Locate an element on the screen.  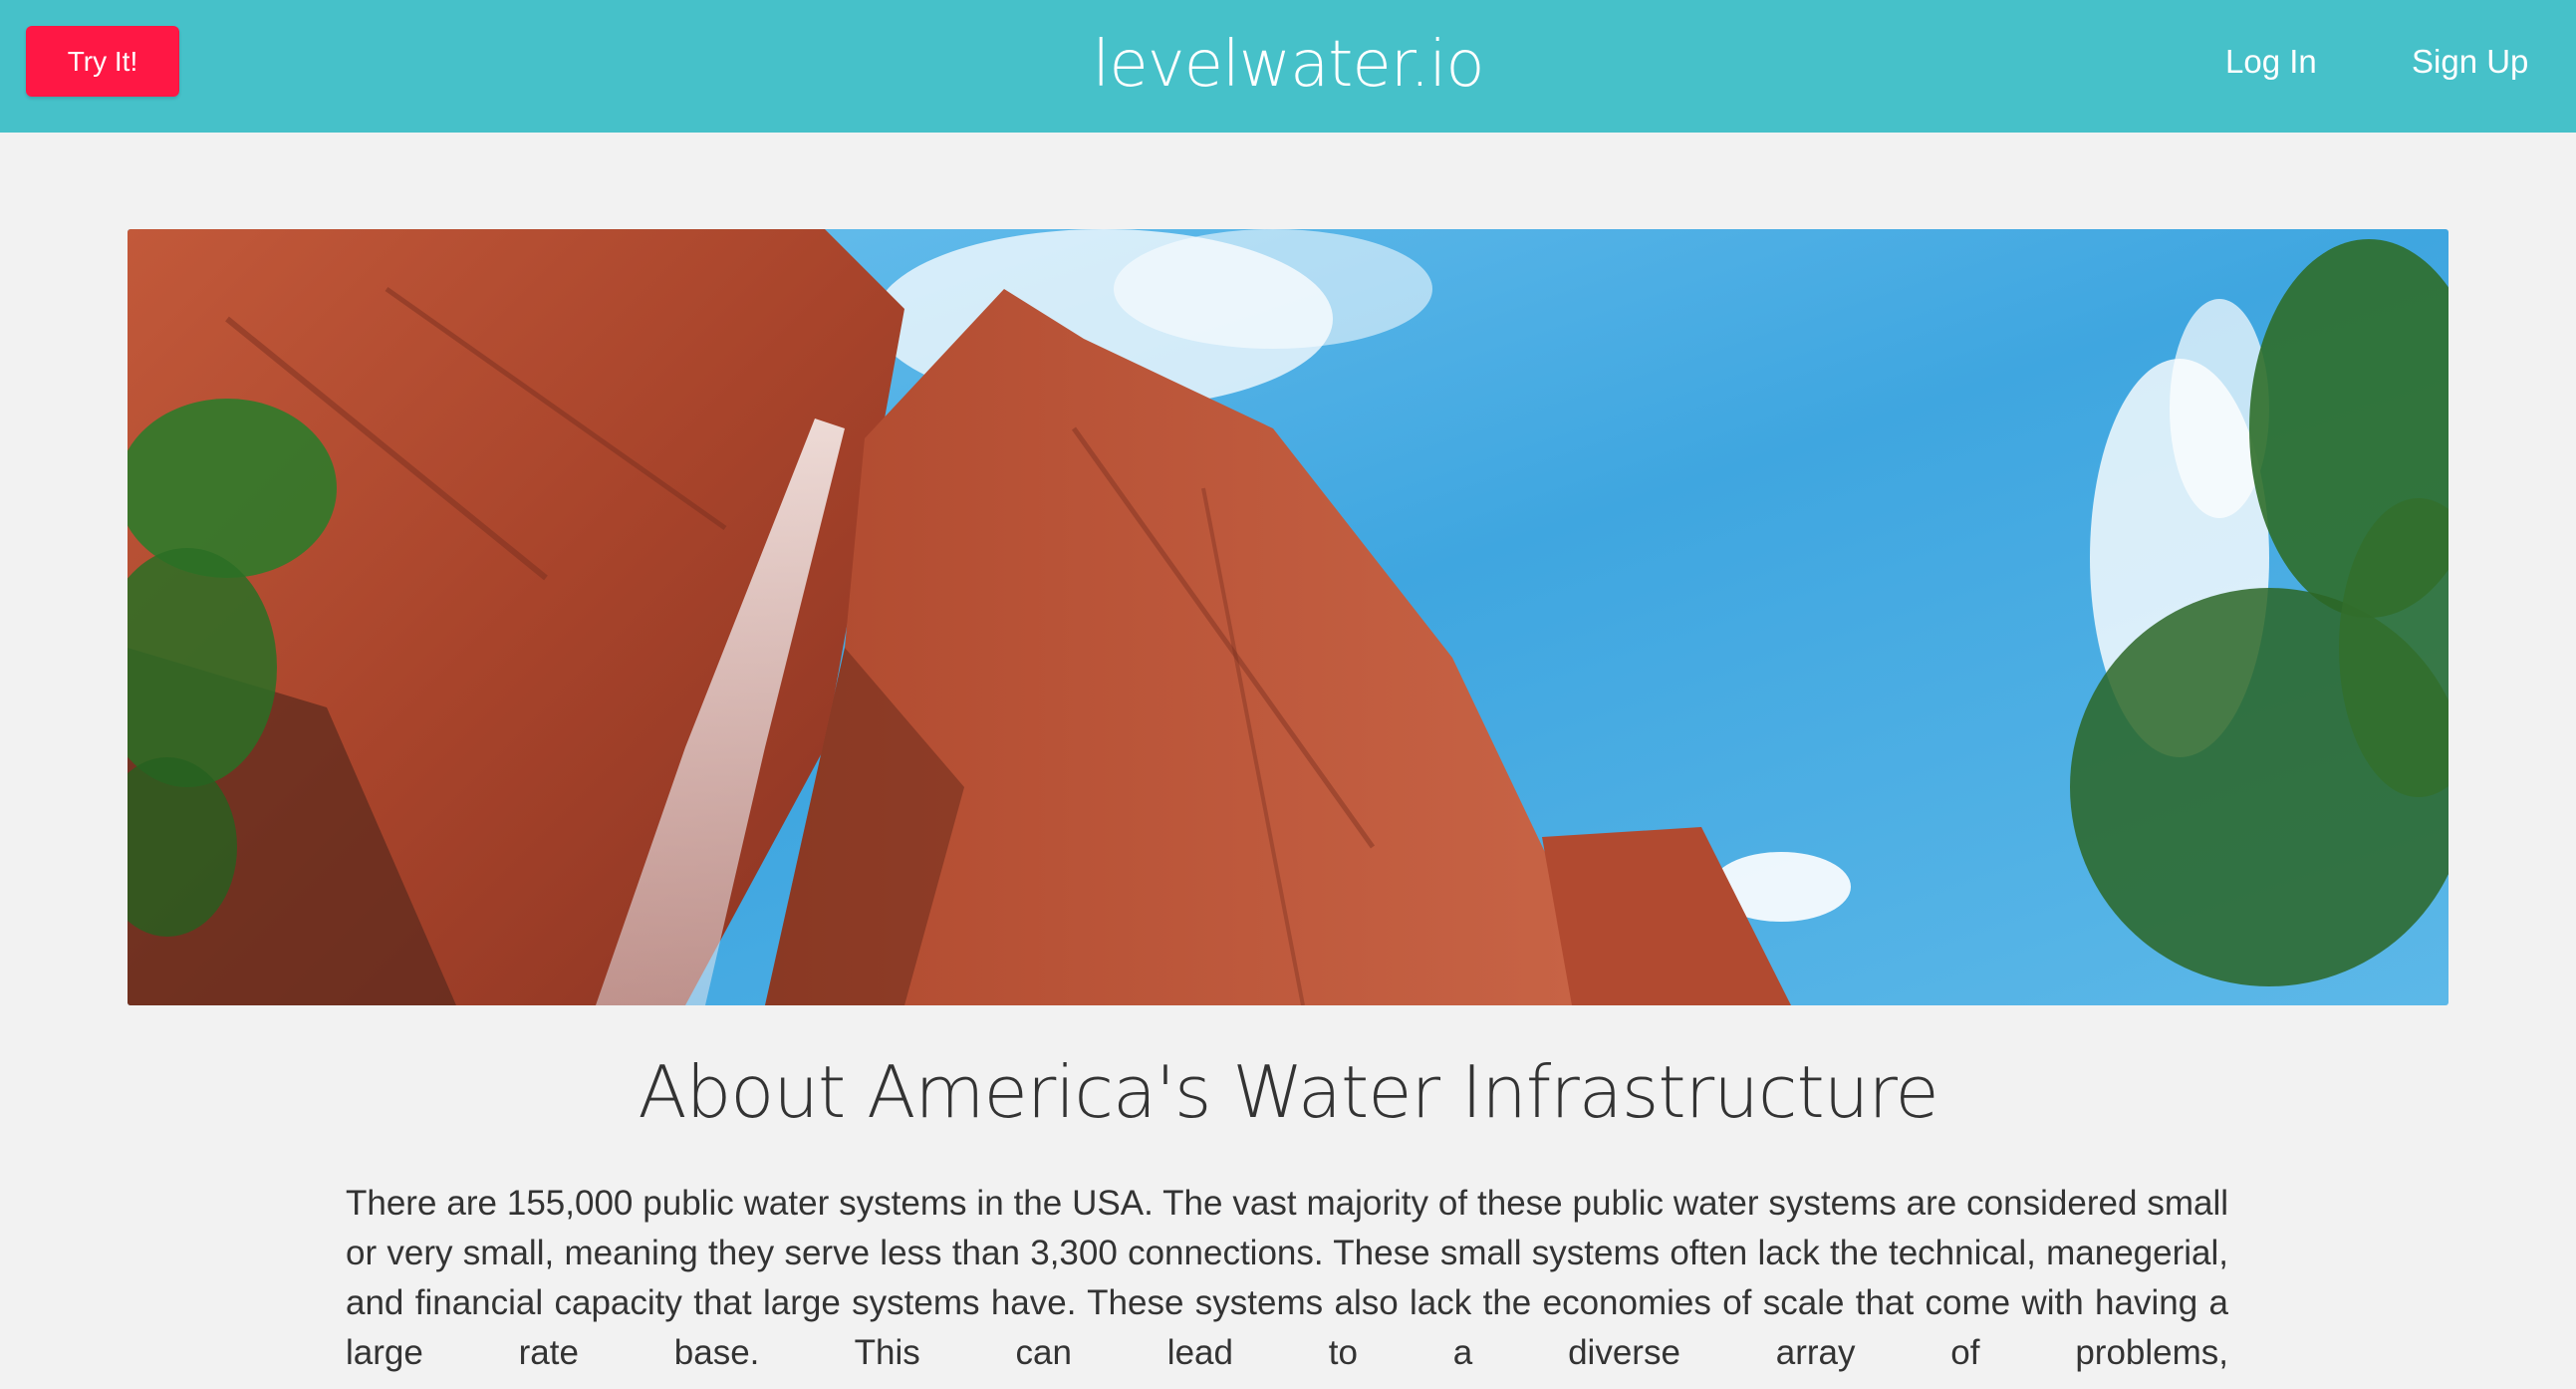
login-link: Log In is located at coordinates (2271, 62).